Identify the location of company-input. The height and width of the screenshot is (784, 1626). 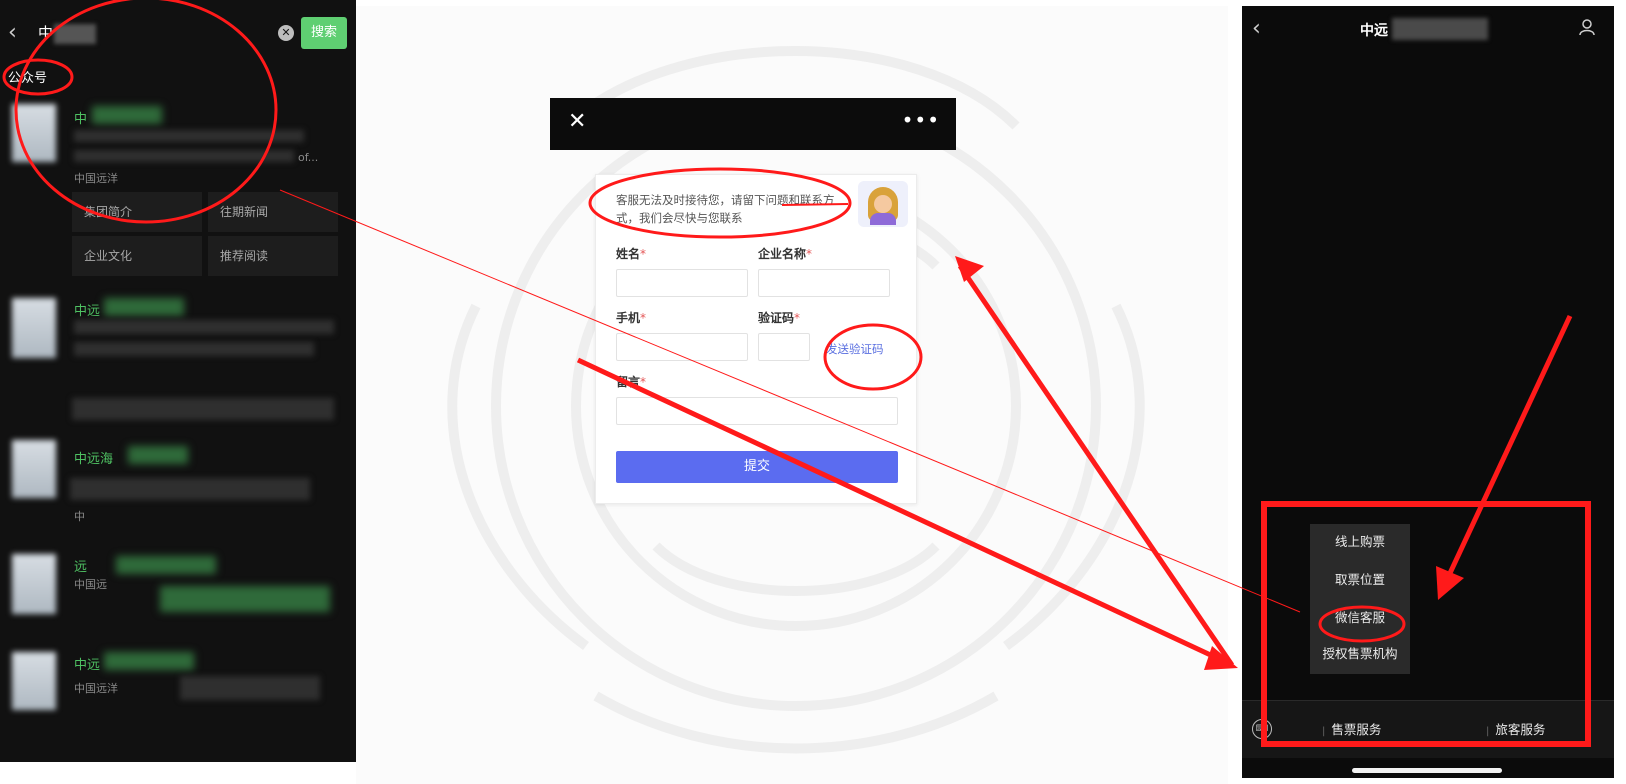
(824, 283).